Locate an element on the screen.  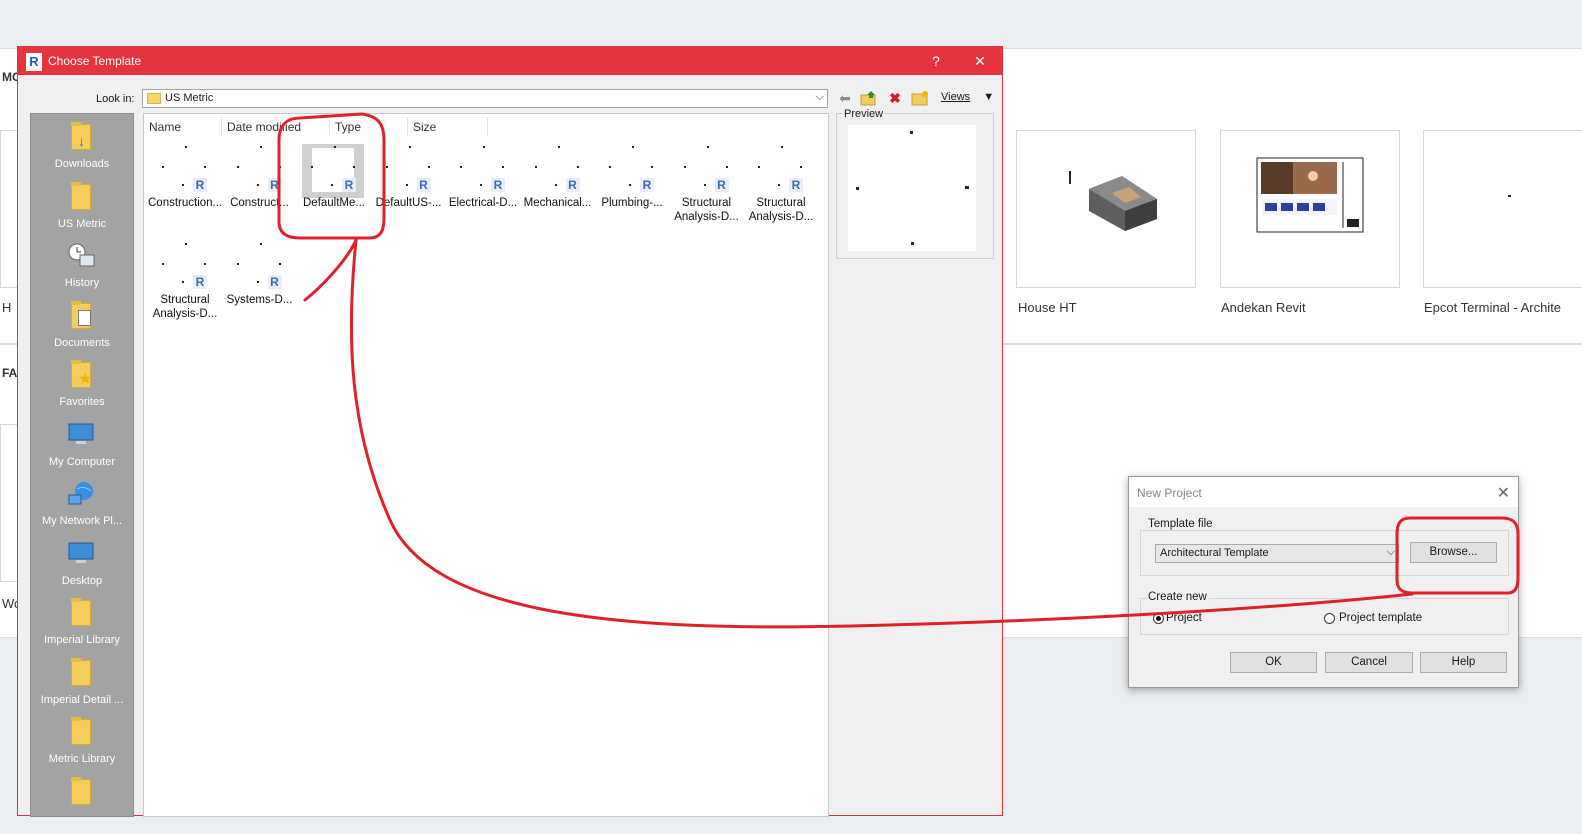
recent-project-thumbnail-epcot is located at coordinates (1502, 209).